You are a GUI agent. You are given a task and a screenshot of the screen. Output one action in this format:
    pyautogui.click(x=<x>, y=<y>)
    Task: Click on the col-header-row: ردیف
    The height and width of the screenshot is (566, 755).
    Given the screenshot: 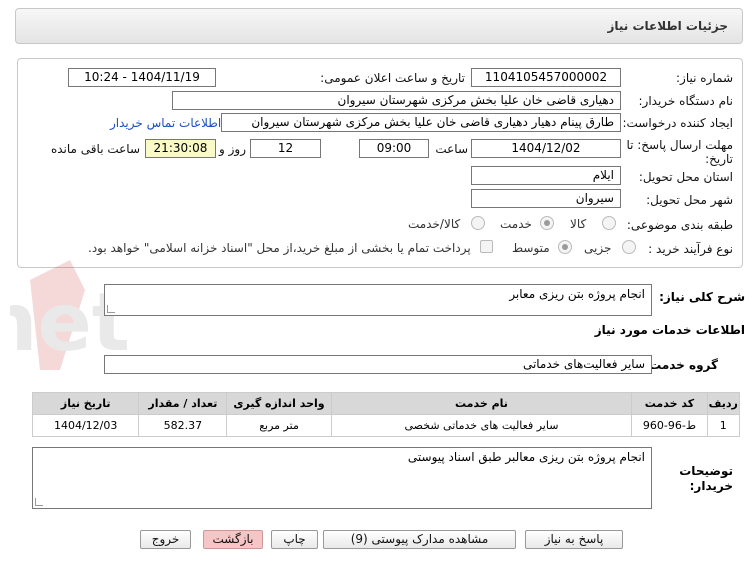 What is the action you would take?
    pyautogui.click(x=723, y=403)
    